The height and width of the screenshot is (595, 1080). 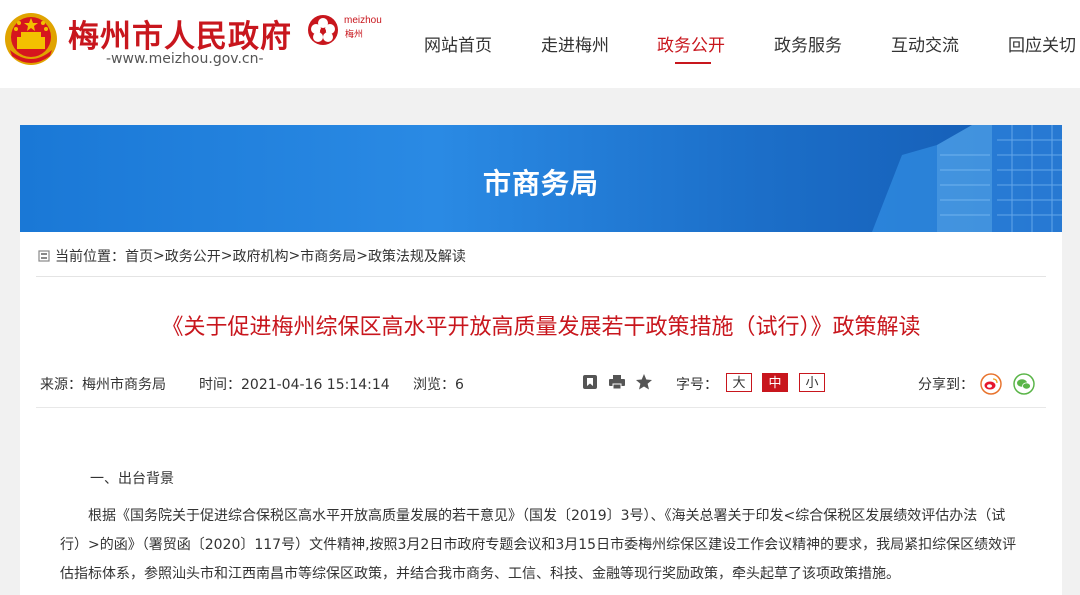 What do you see at coordinates (193, 256) in the screenshot?
I see `breadcrumb-item-government-affairs: 政务公开` at bounding box center [193, 256].